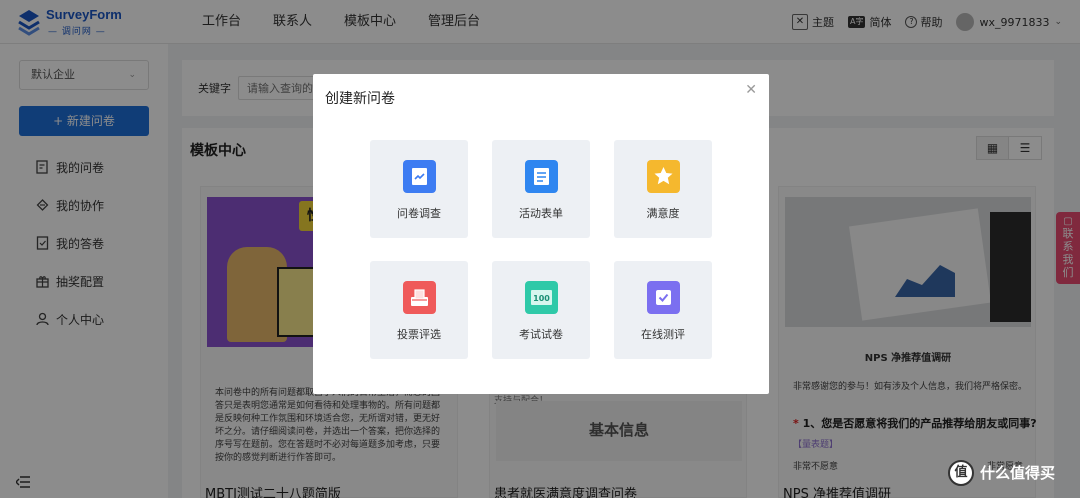 This screenshot has width=1080, height=498. I want to click on tile-satisfaction: 满意度, so click(663, 189).